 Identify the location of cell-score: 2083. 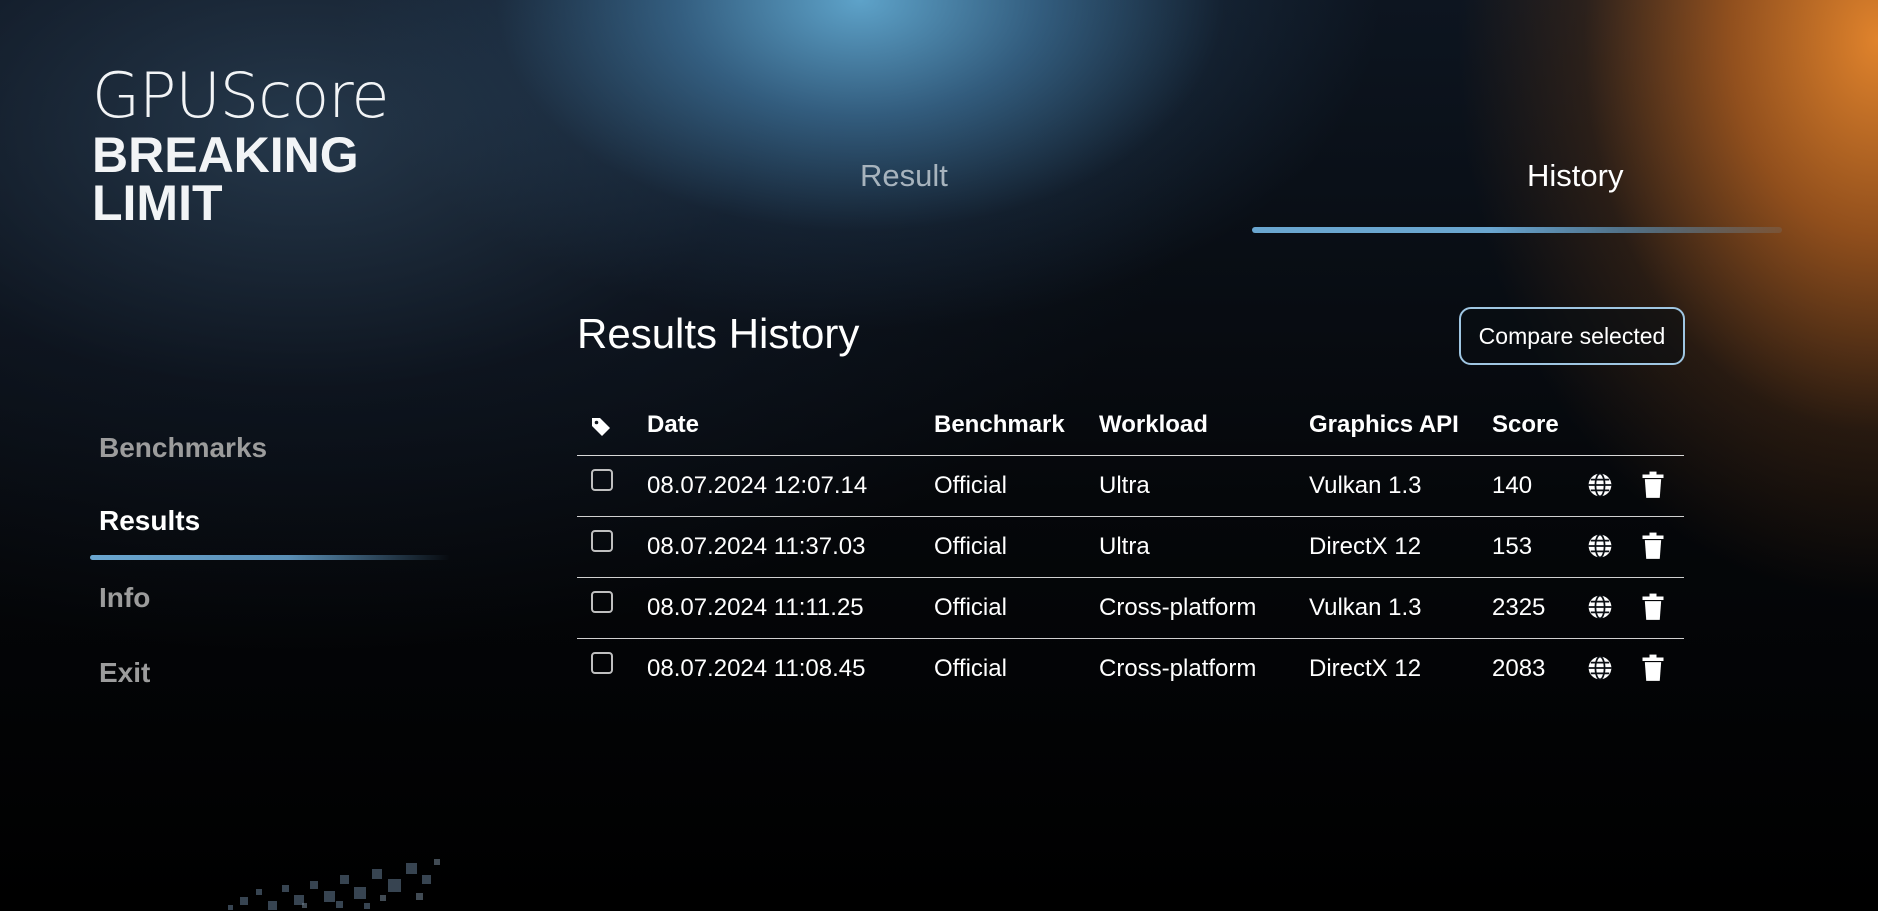
(1519, 668).